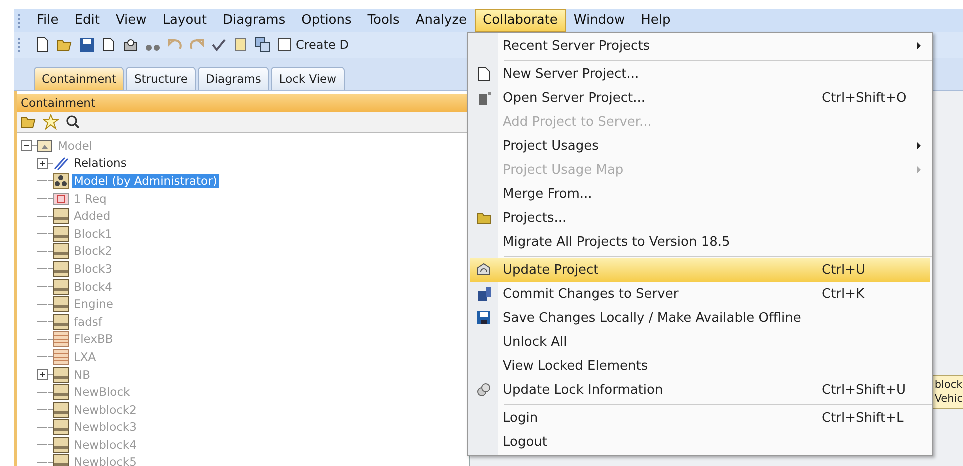  Describe the element at coordinates (79, 78) in the screenshot. I see `tab: Containment` at that location.